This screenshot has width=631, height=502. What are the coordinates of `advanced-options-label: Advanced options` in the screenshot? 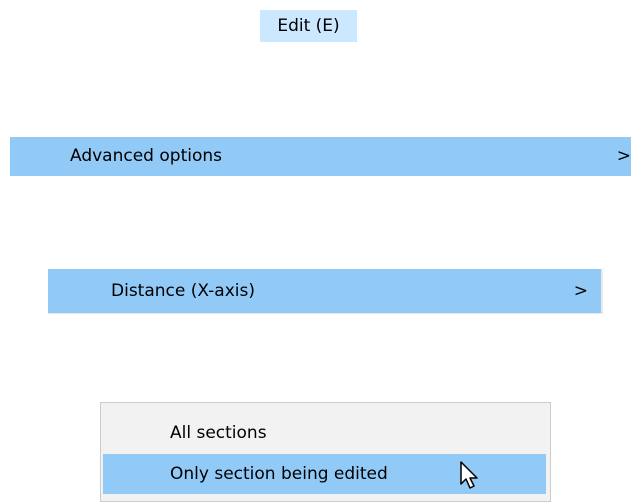 It's located at (146, 156).